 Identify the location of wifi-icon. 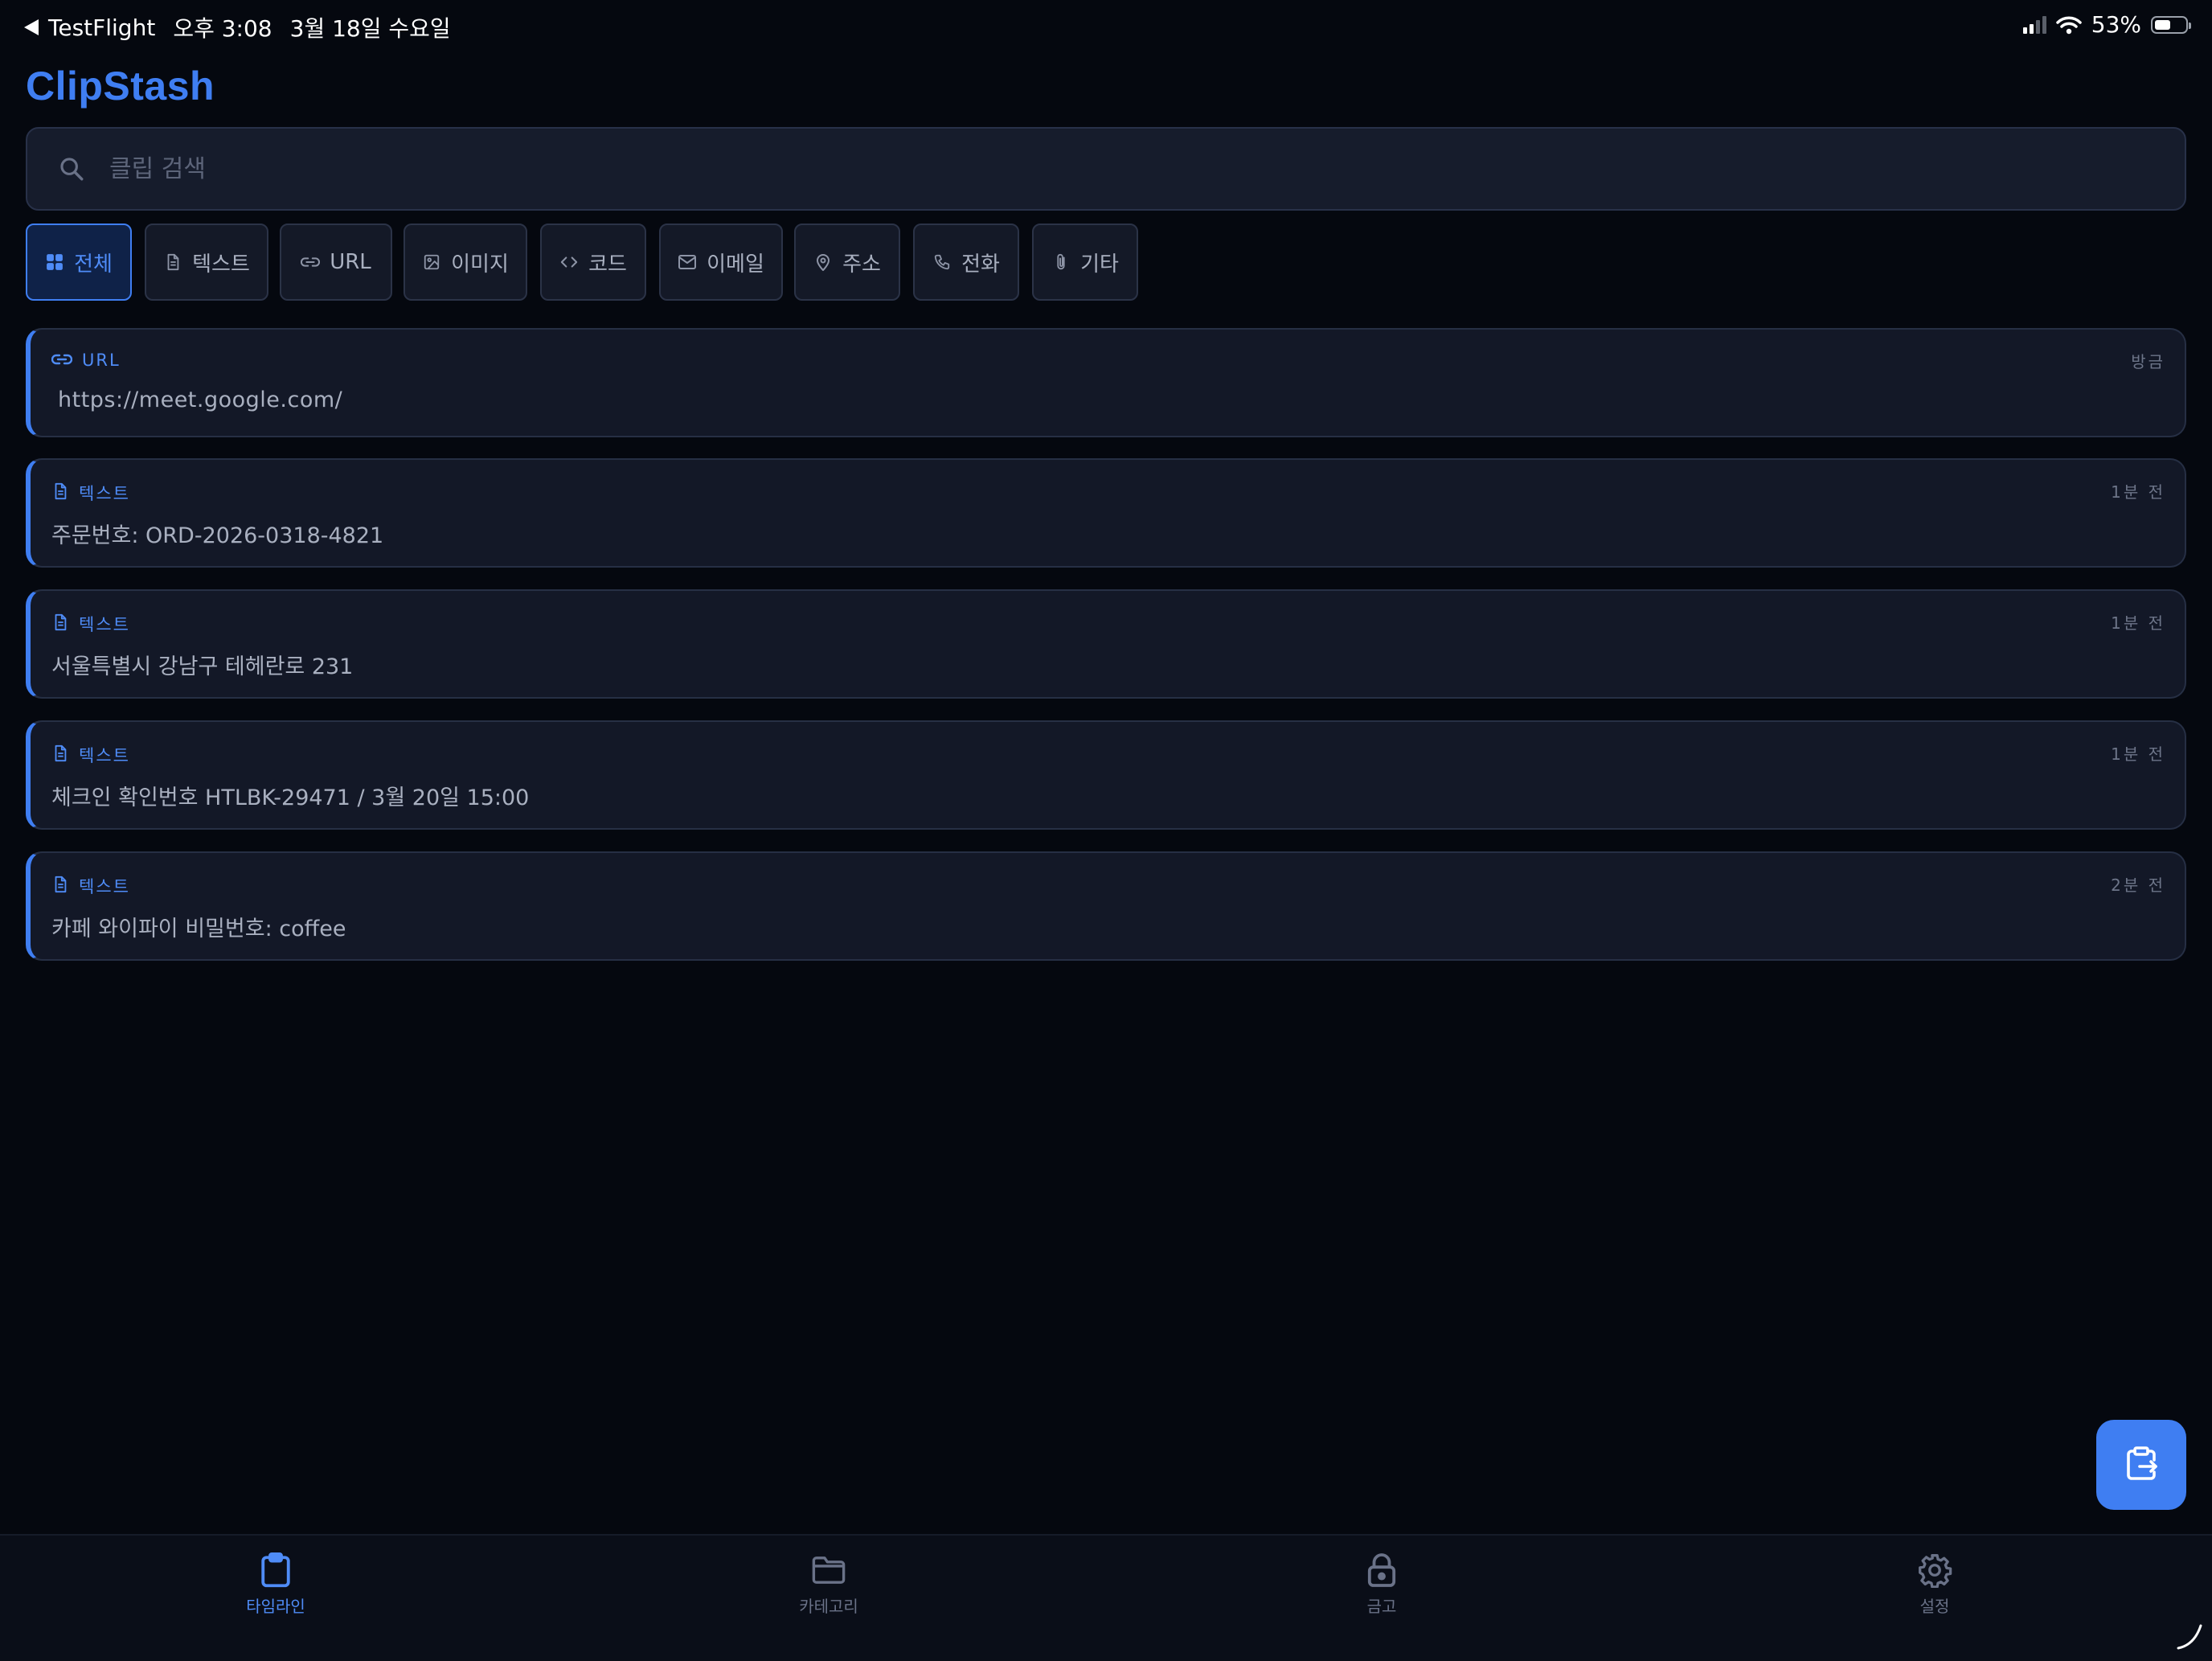
(2069, 25).